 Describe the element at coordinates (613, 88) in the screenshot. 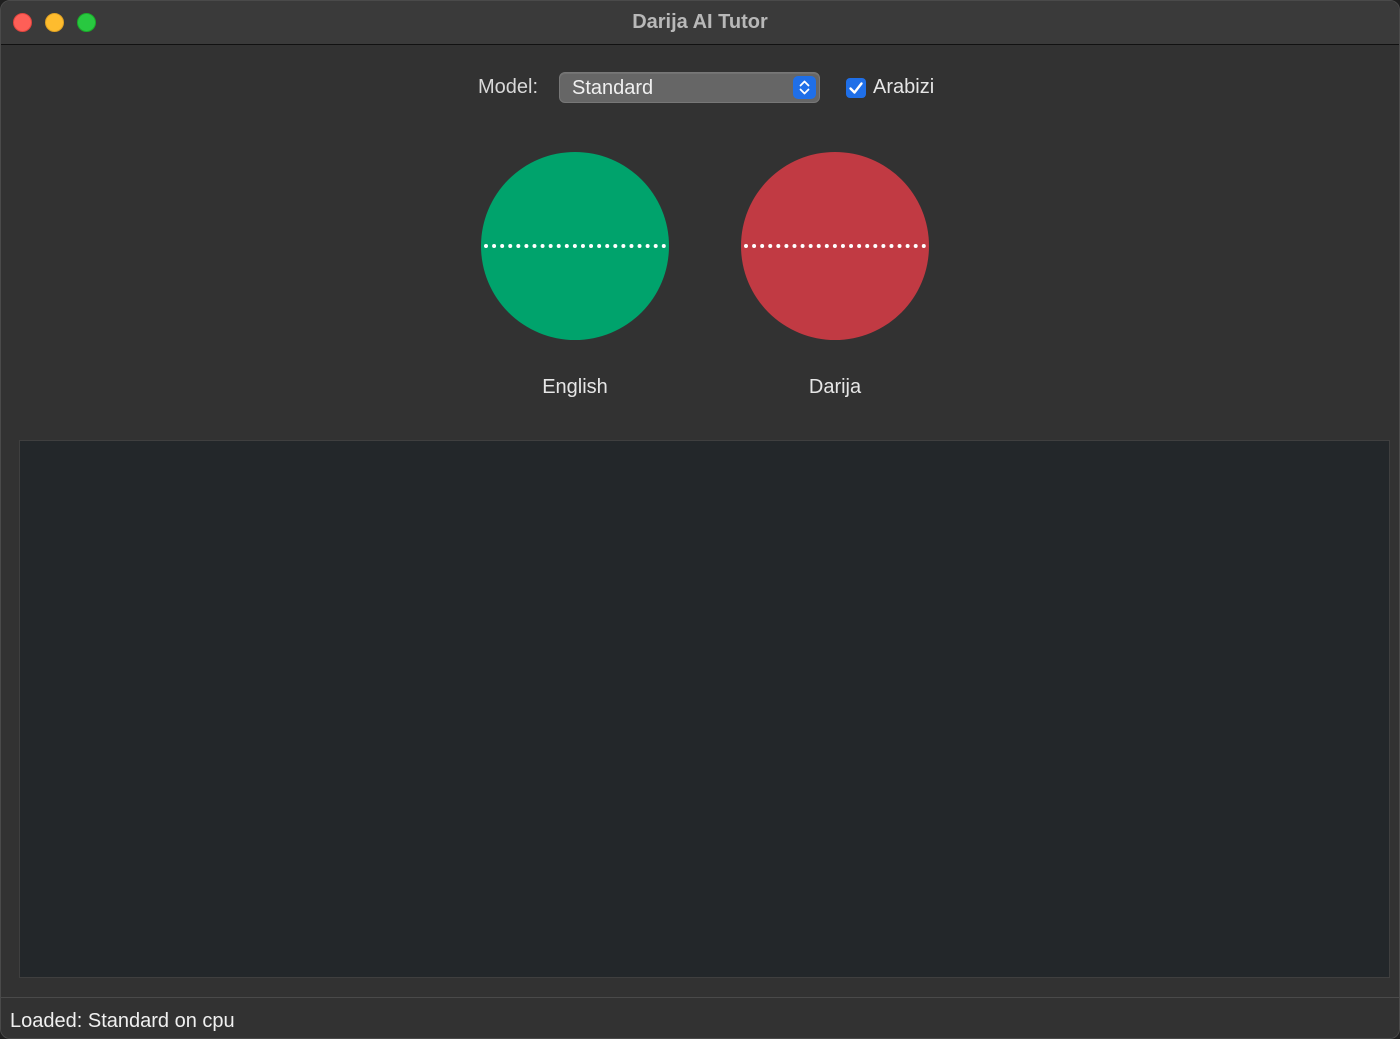

I see `model-select-value: Standard` at that location.